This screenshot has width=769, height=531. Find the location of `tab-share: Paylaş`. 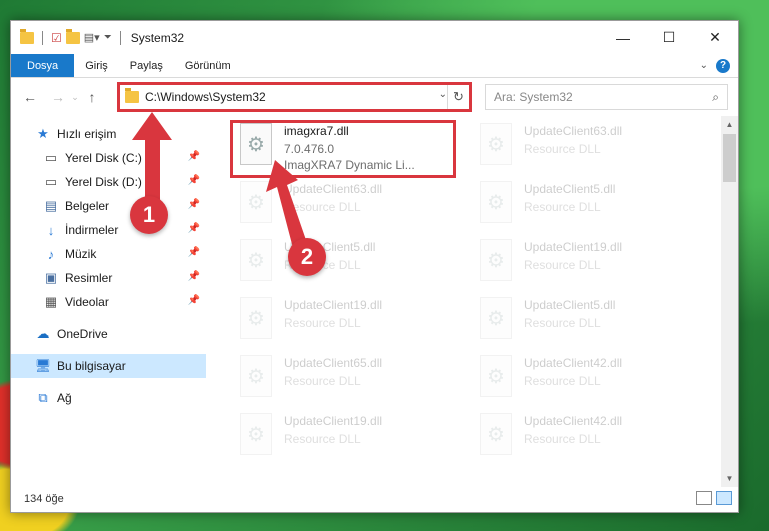

tab-share: Paylaş is located at coordinates (146, 65).